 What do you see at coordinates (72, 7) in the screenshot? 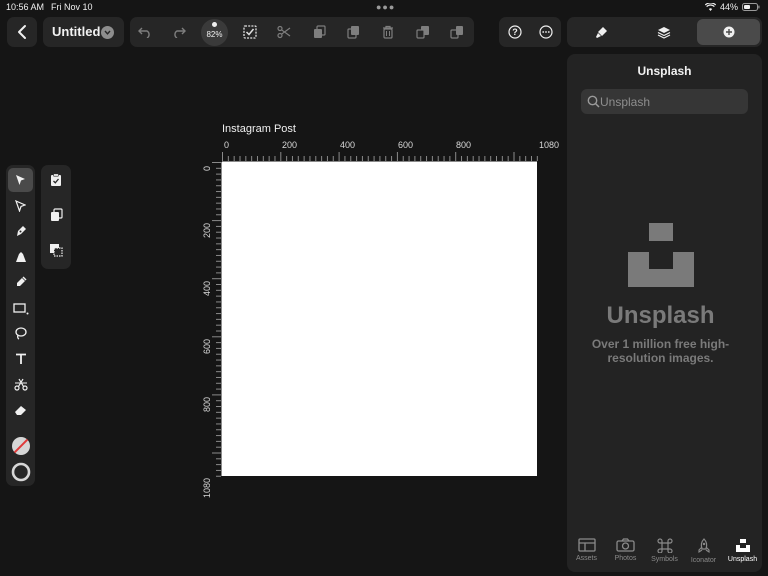
I see `status-date: Fri Nov 10` at bounding box center [72, 7].